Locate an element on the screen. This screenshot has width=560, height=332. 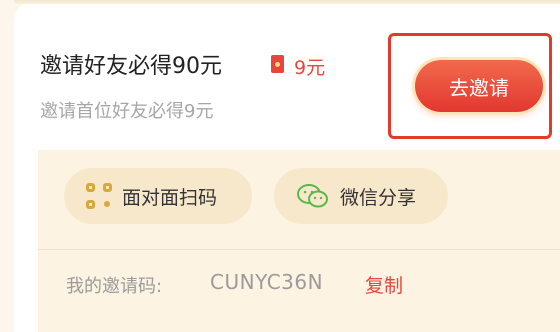
qr-code-icon is located at coordinates (99, 196).